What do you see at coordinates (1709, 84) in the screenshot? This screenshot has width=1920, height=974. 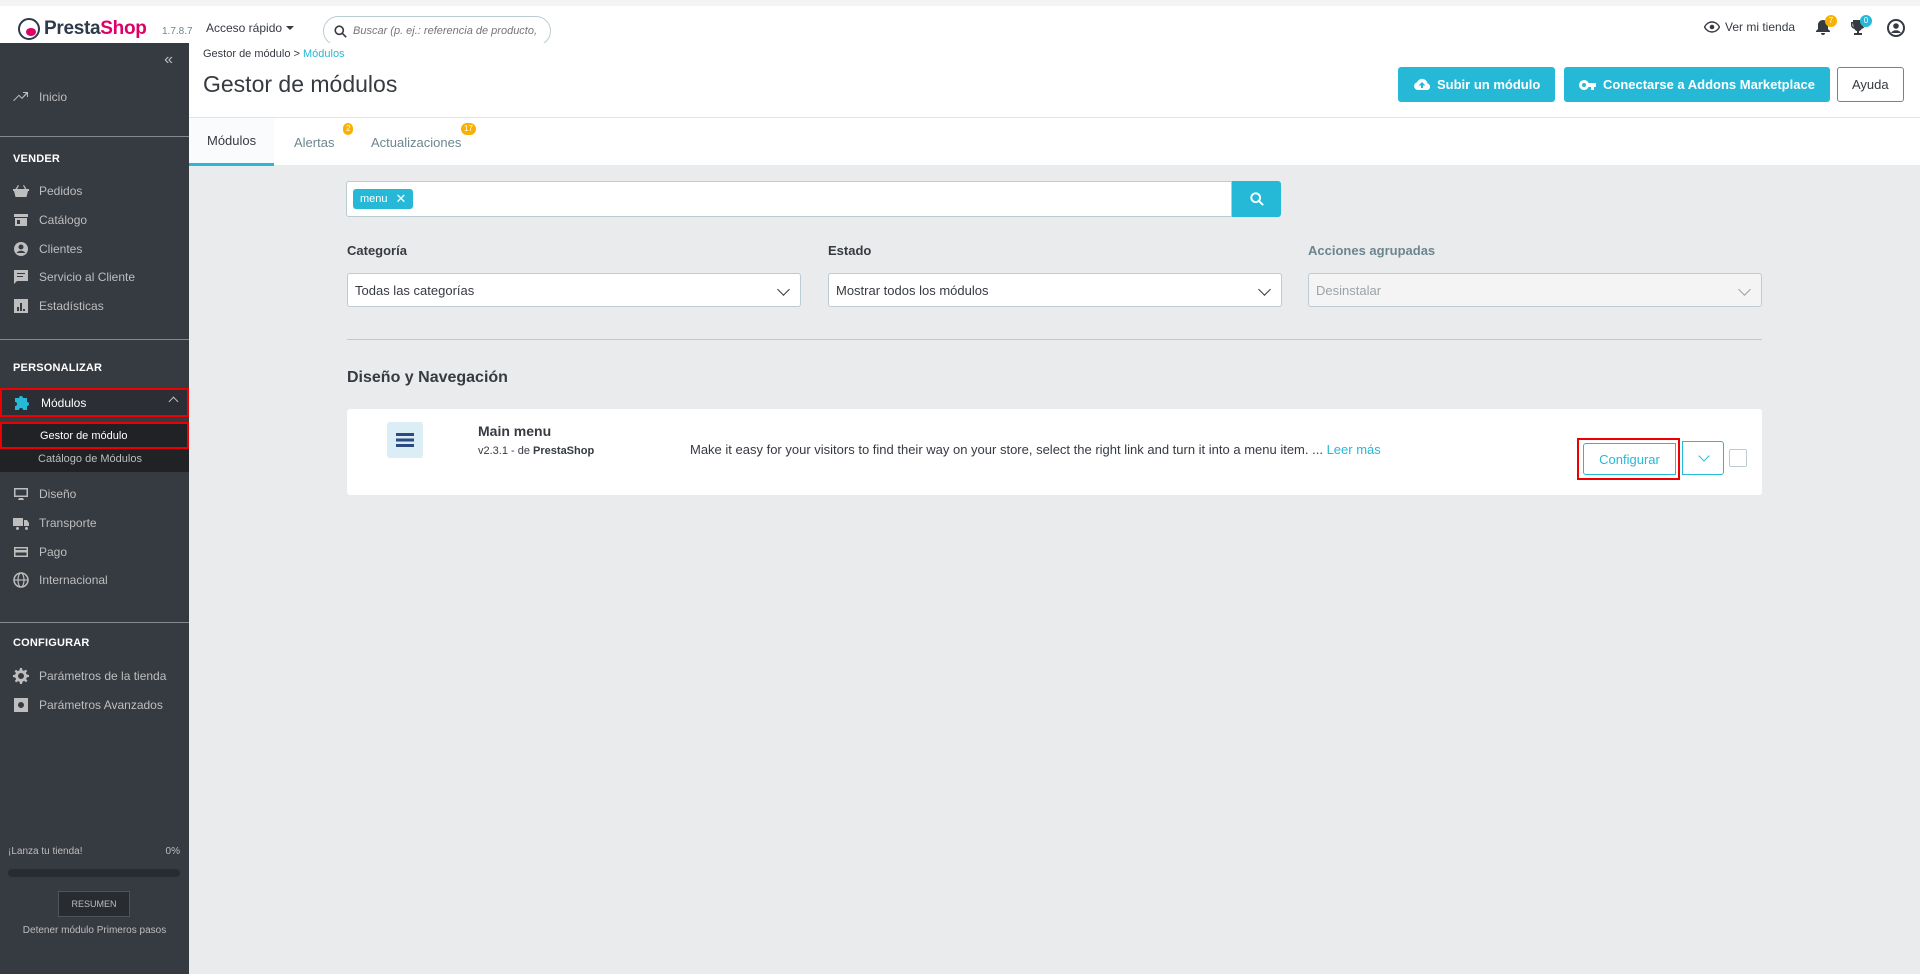 I see `addons-marketplace-label: Conectarse a Addons Marketplace` at bounding box center [1709, 84].